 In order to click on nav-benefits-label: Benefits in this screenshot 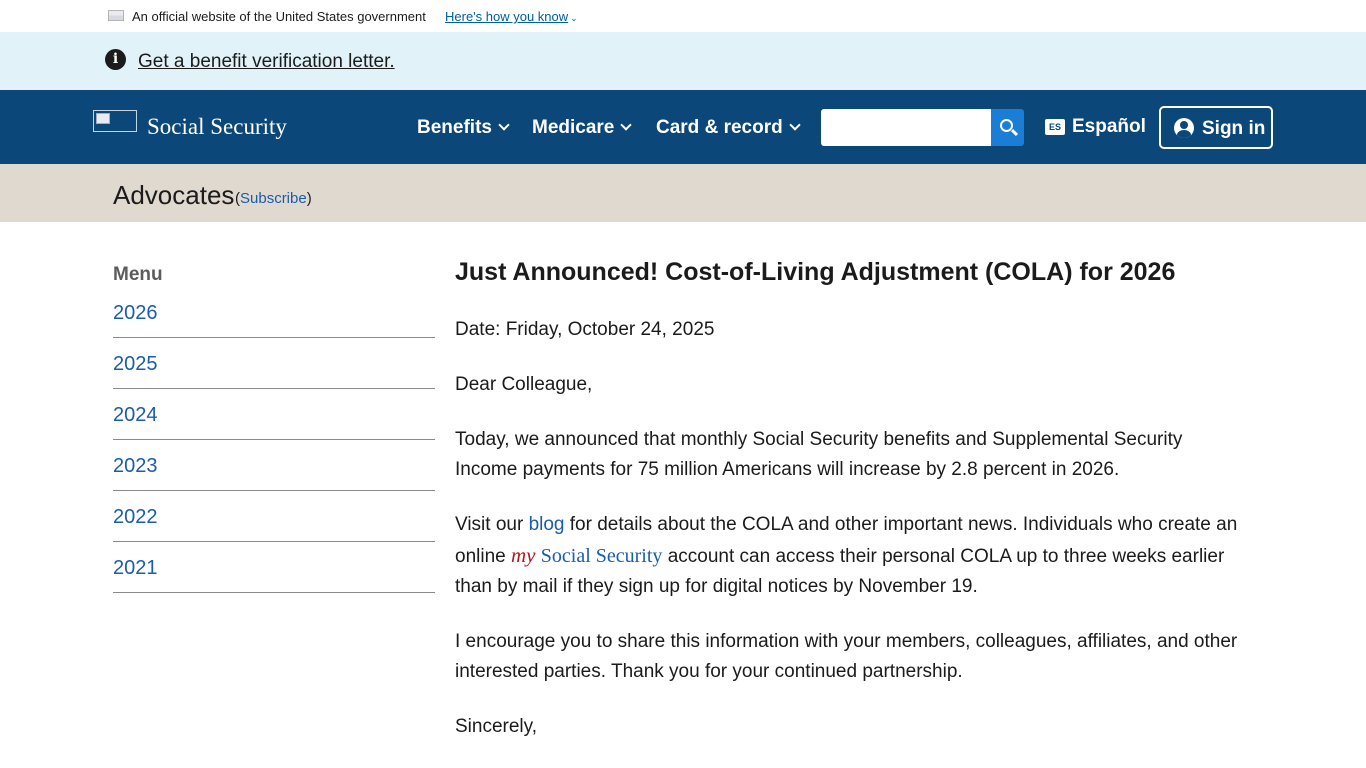, I will do `click(454, 127)`.